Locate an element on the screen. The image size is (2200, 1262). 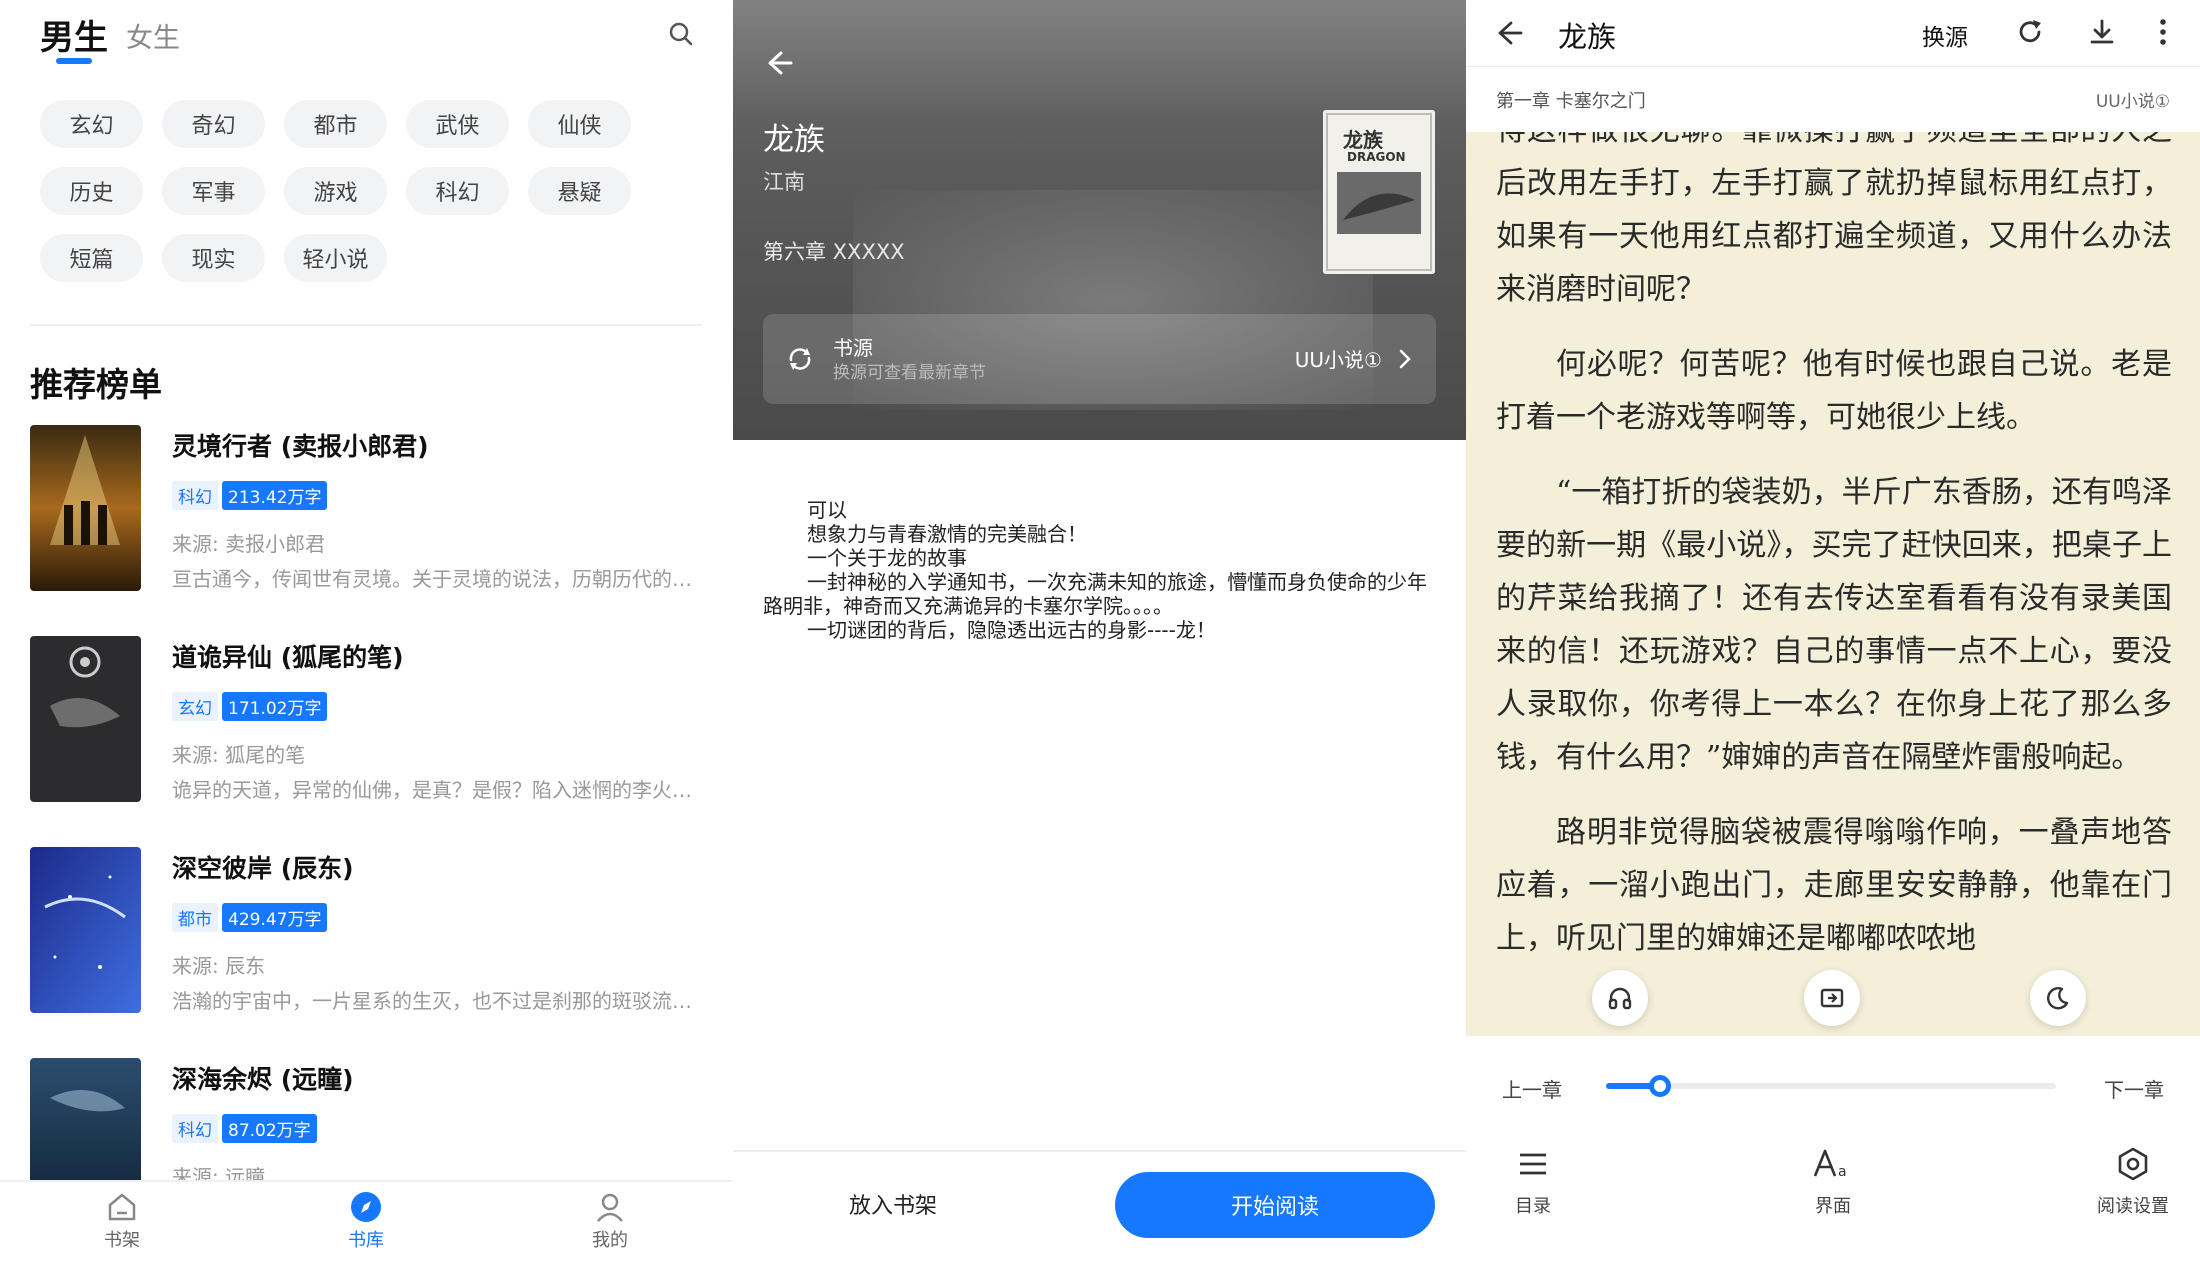
category-chip: 仙侠 is located at coordinates (579, 124).